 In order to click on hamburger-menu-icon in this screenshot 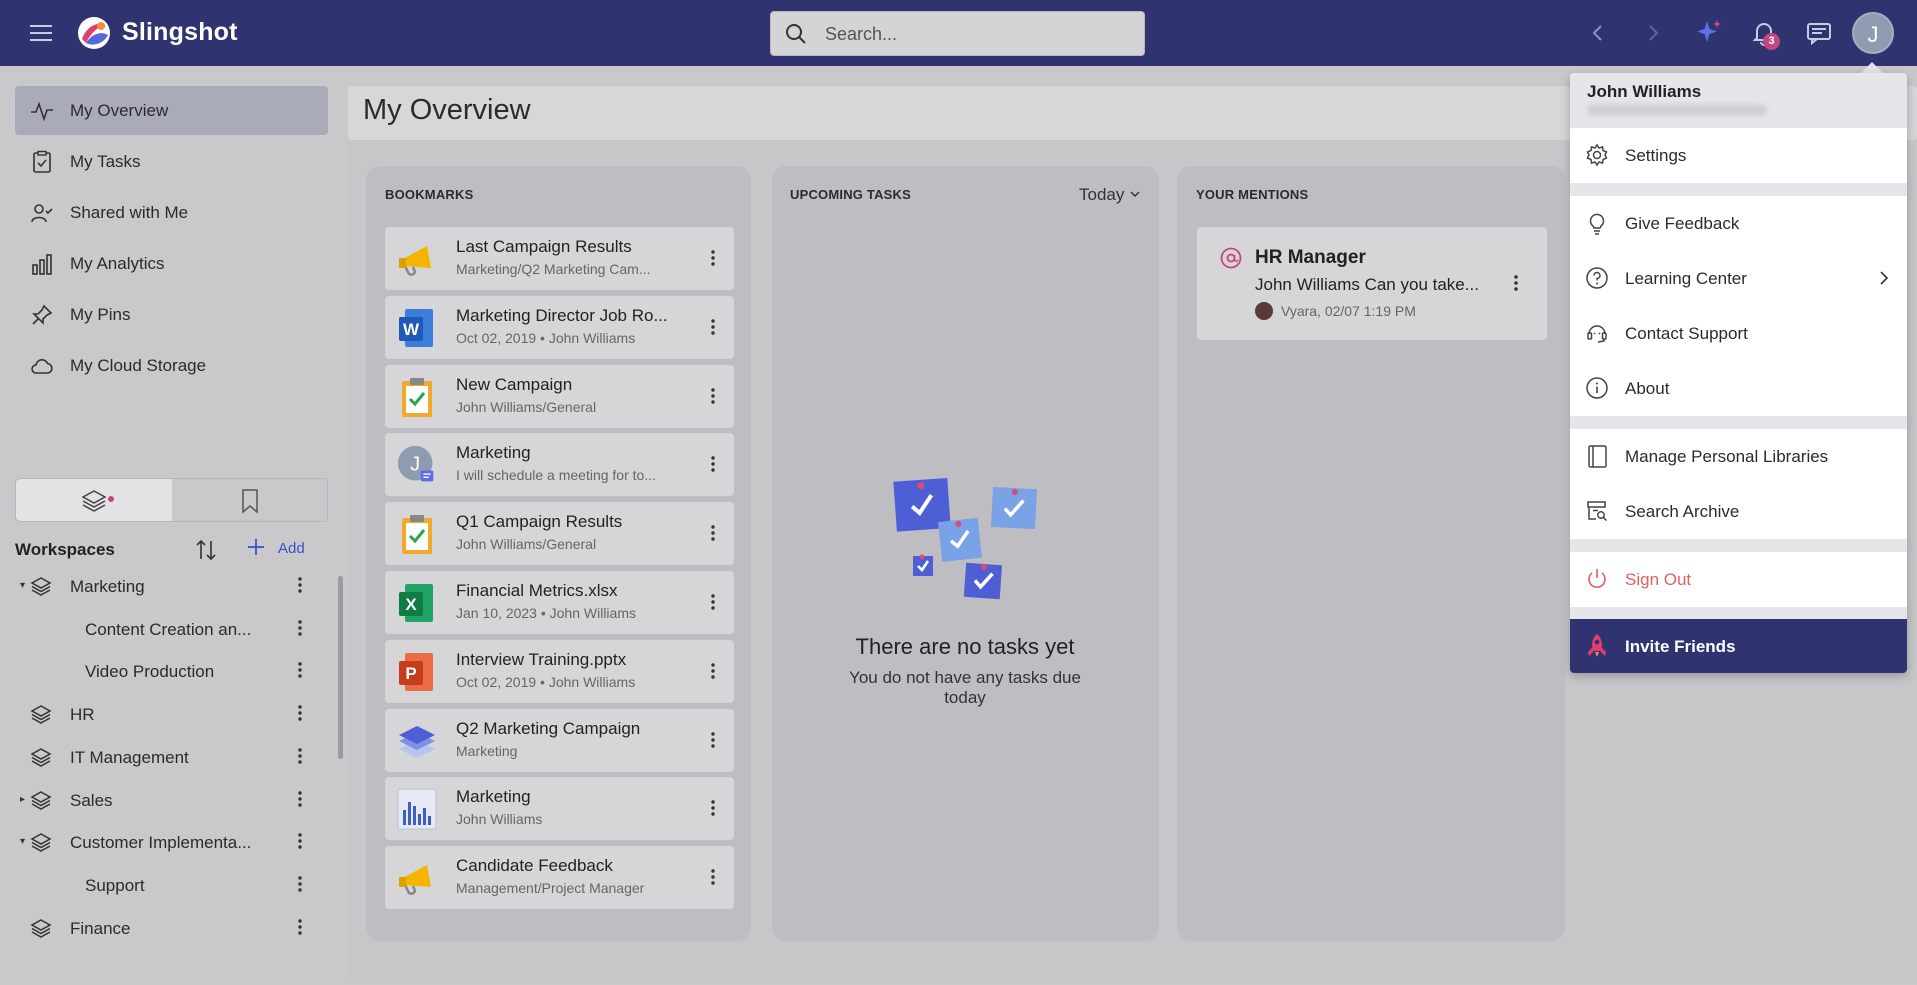, I will do `click(42, 33)`.